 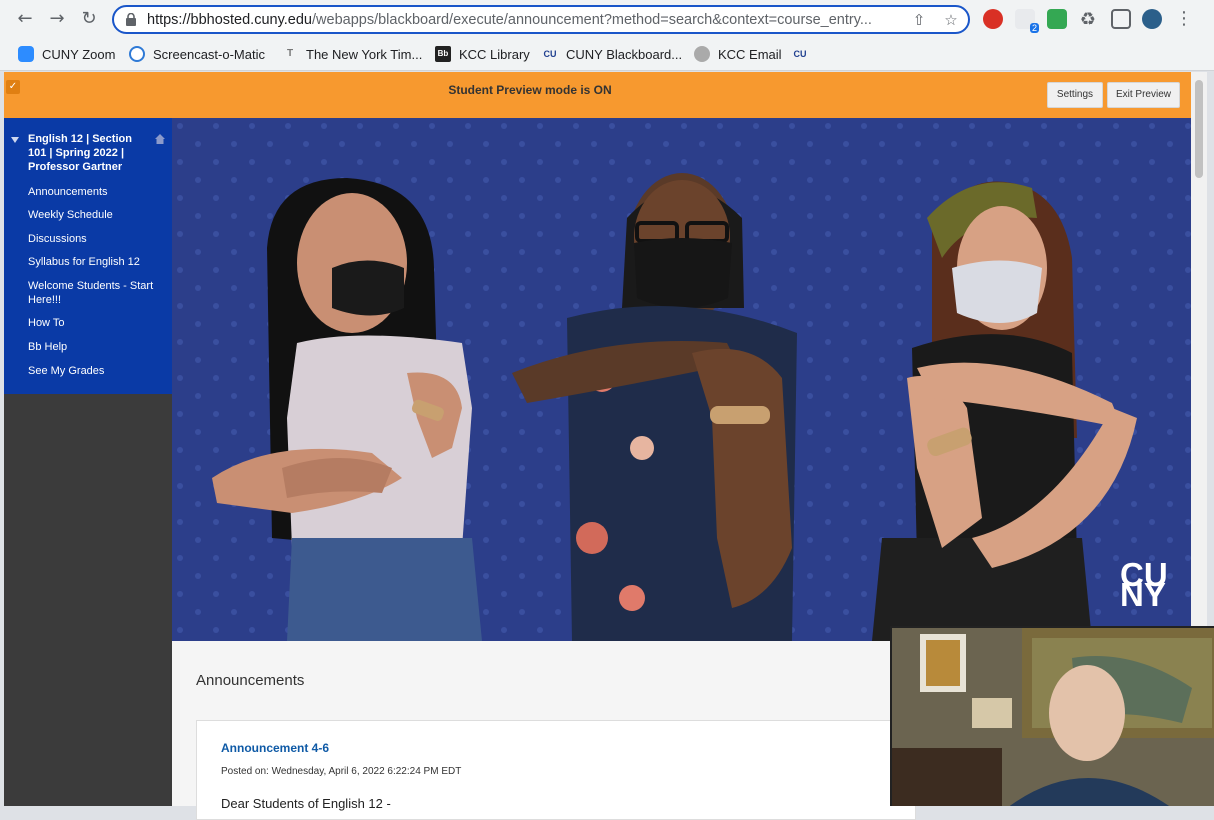 What do you see at coordinates (79, 54) in the screenshot?
I see `bookmark-label: CUNY Zoom` at bounding box center [79, 54].